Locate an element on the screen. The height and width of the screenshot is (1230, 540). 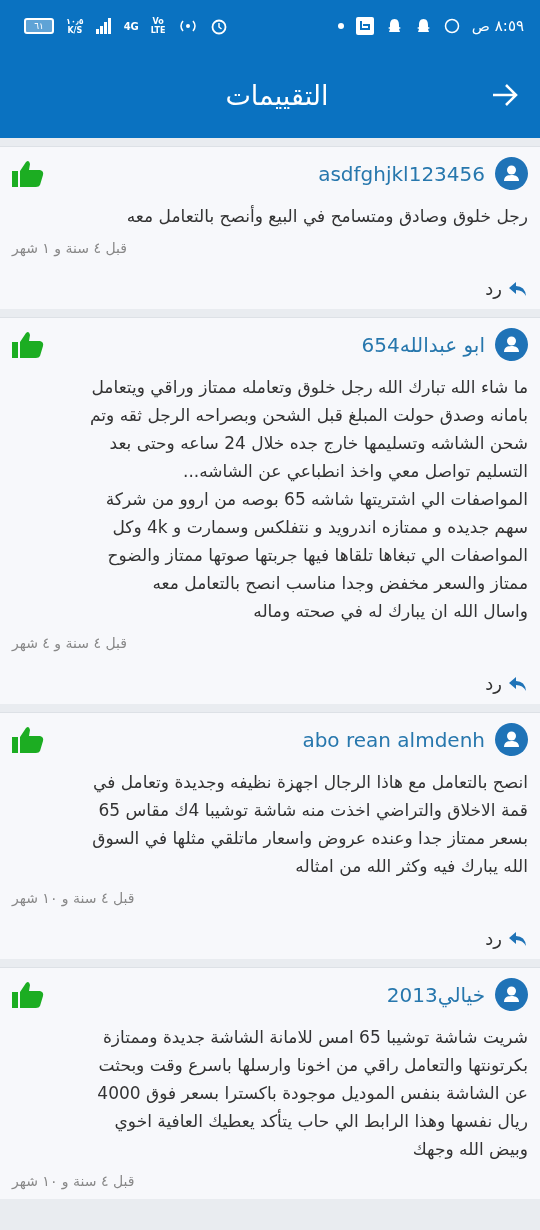
username: abo rean almdenh is located at coordinates (393, 739).